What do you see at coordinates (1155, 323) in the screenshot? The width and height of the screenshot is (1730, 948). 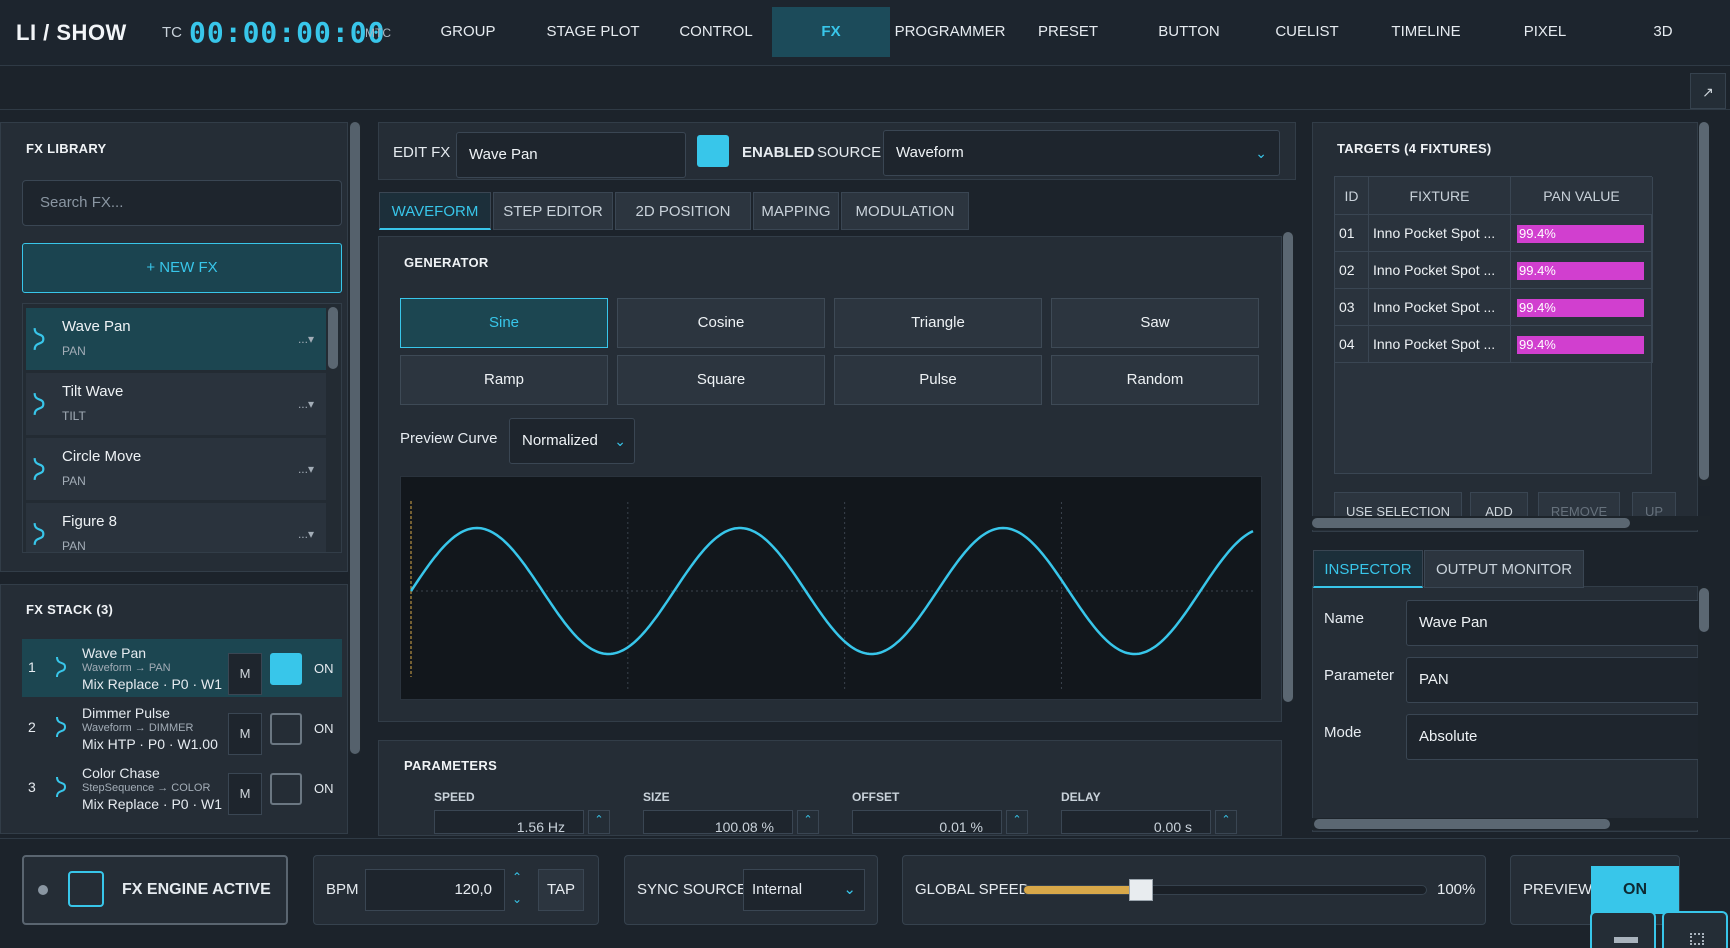 I see `generator-saw-button: Saw` at bounding box center [1155, 323].